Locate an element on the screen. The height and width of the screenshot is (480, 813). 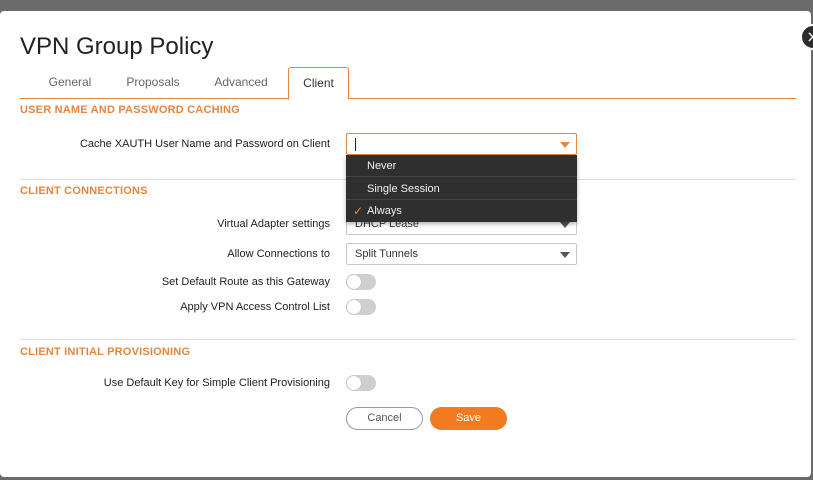
cache-xauth-dropdown: Never Single Session ✓ Always is located at coordinates (461, 188).